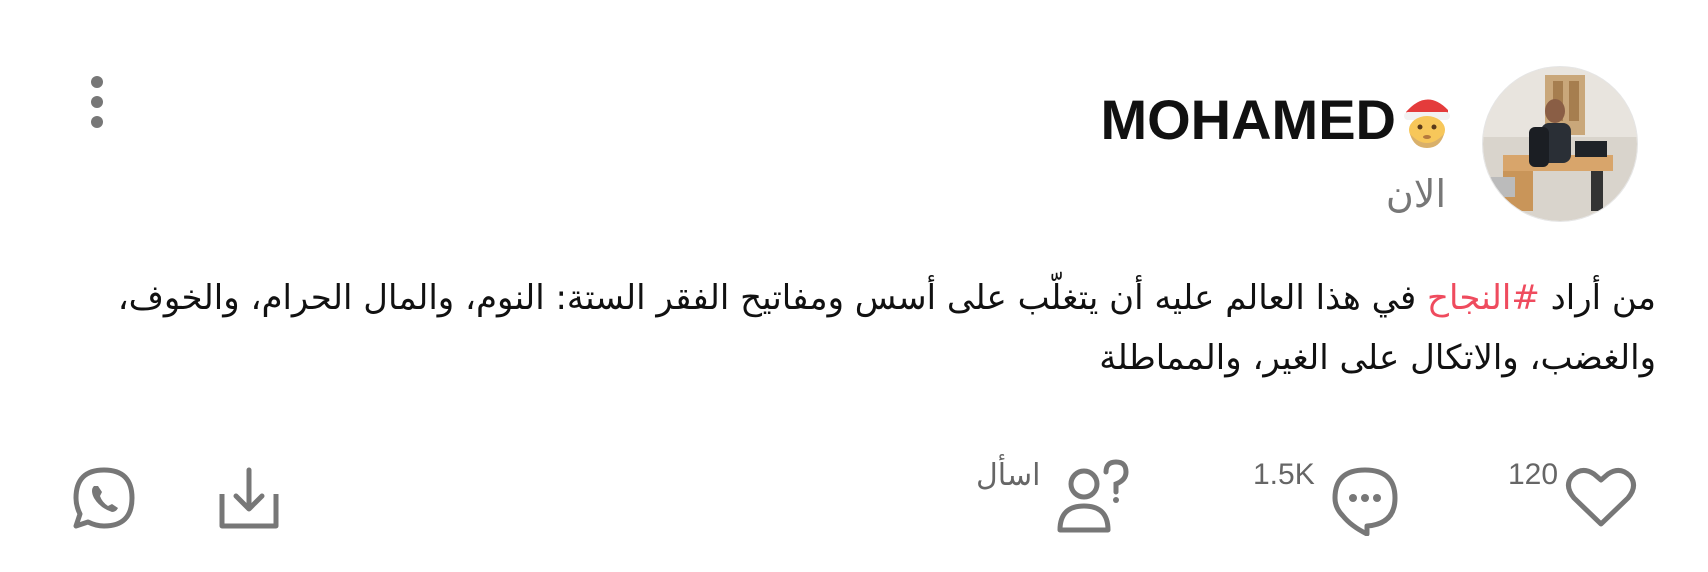  I want to click on comment-count: 1.5K, so click(1284, 474).